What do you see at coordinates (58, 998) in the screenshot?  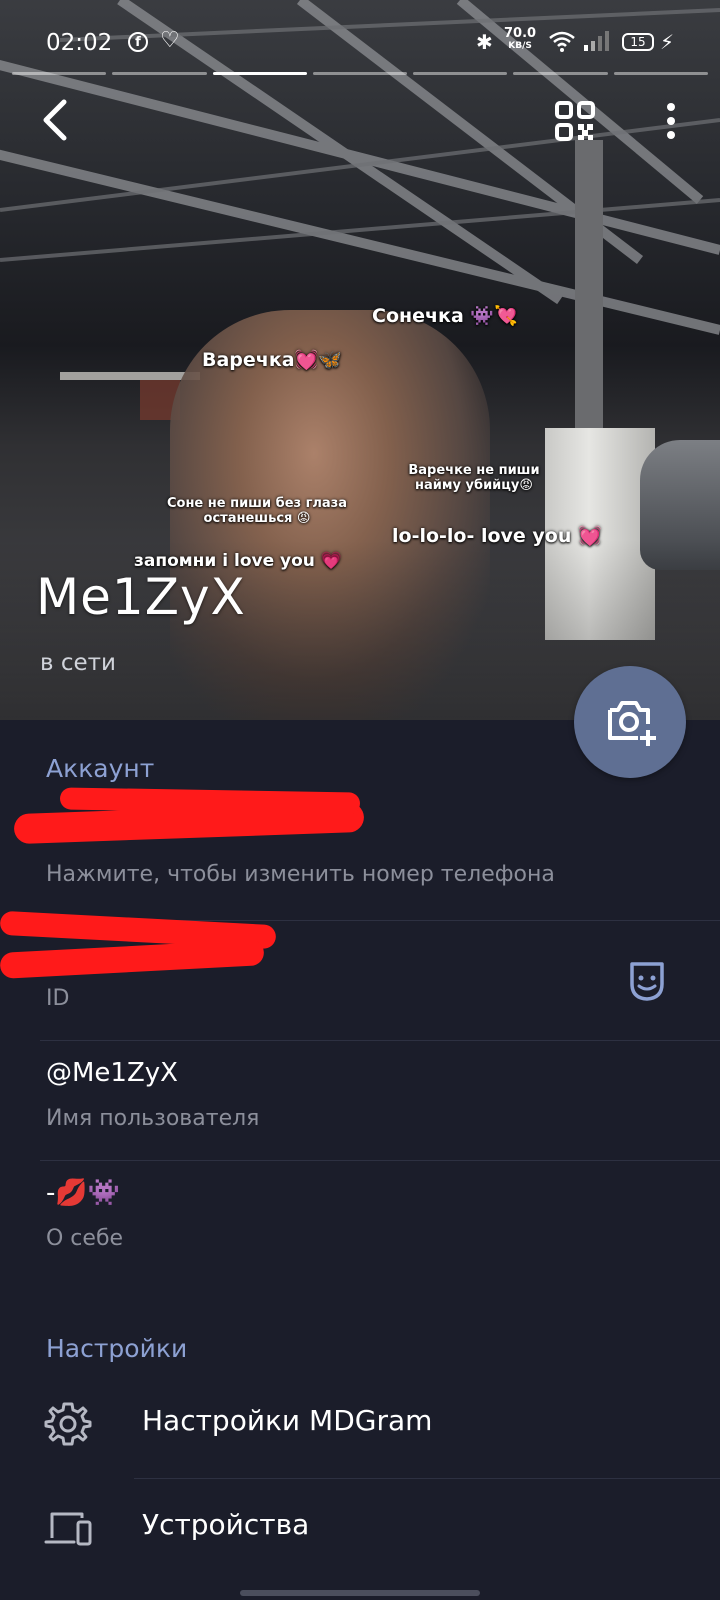 I see `id-label: ID` at bounding box center [58, 998].